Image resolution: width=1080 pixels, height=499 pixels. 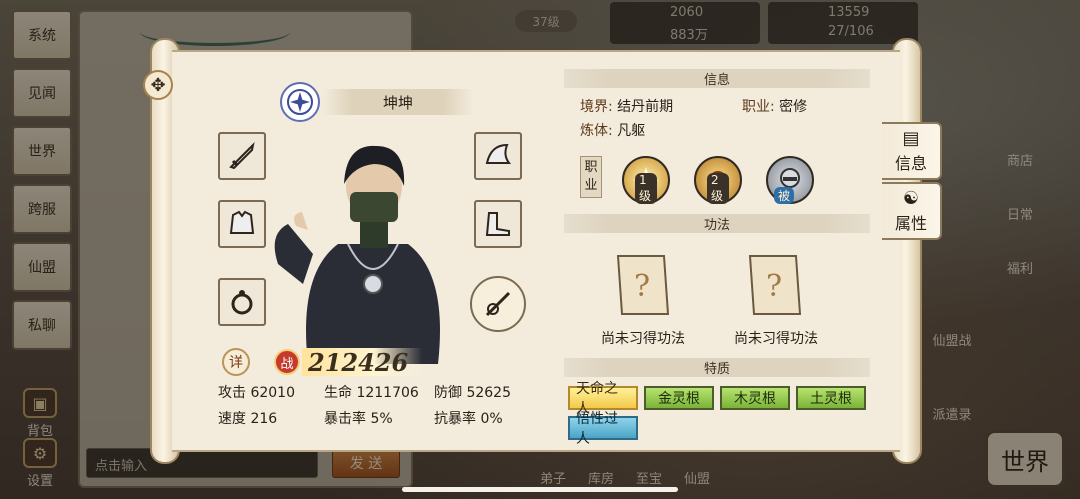 I want to click on realm-line: 境界: 结丹前期, so click(x=627, y=107).